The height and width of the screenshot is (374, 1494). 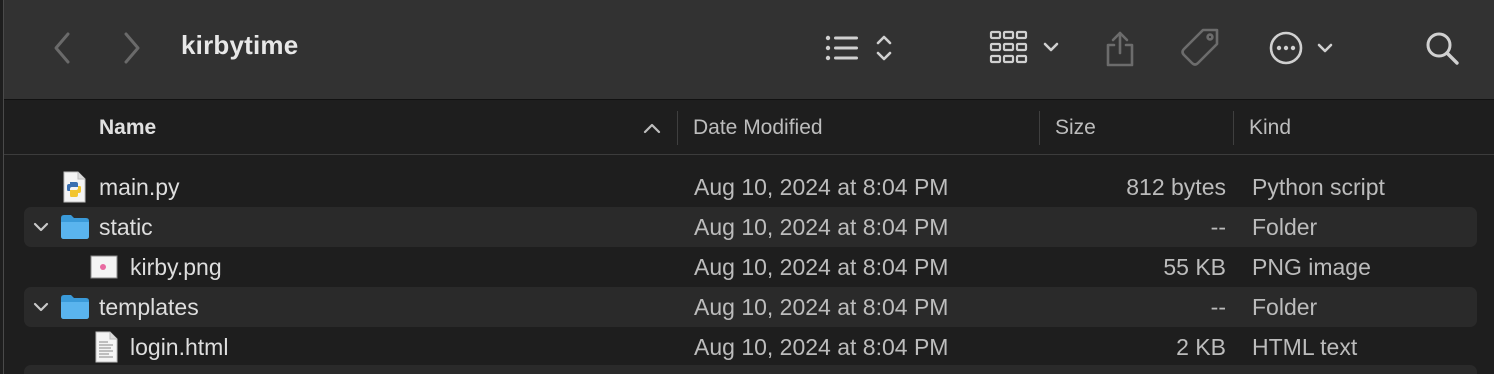 What do you see at coordinates (1318, 186) in the screenshot?
I see `file-kind: Python script` at bounding box center [1318, 186].